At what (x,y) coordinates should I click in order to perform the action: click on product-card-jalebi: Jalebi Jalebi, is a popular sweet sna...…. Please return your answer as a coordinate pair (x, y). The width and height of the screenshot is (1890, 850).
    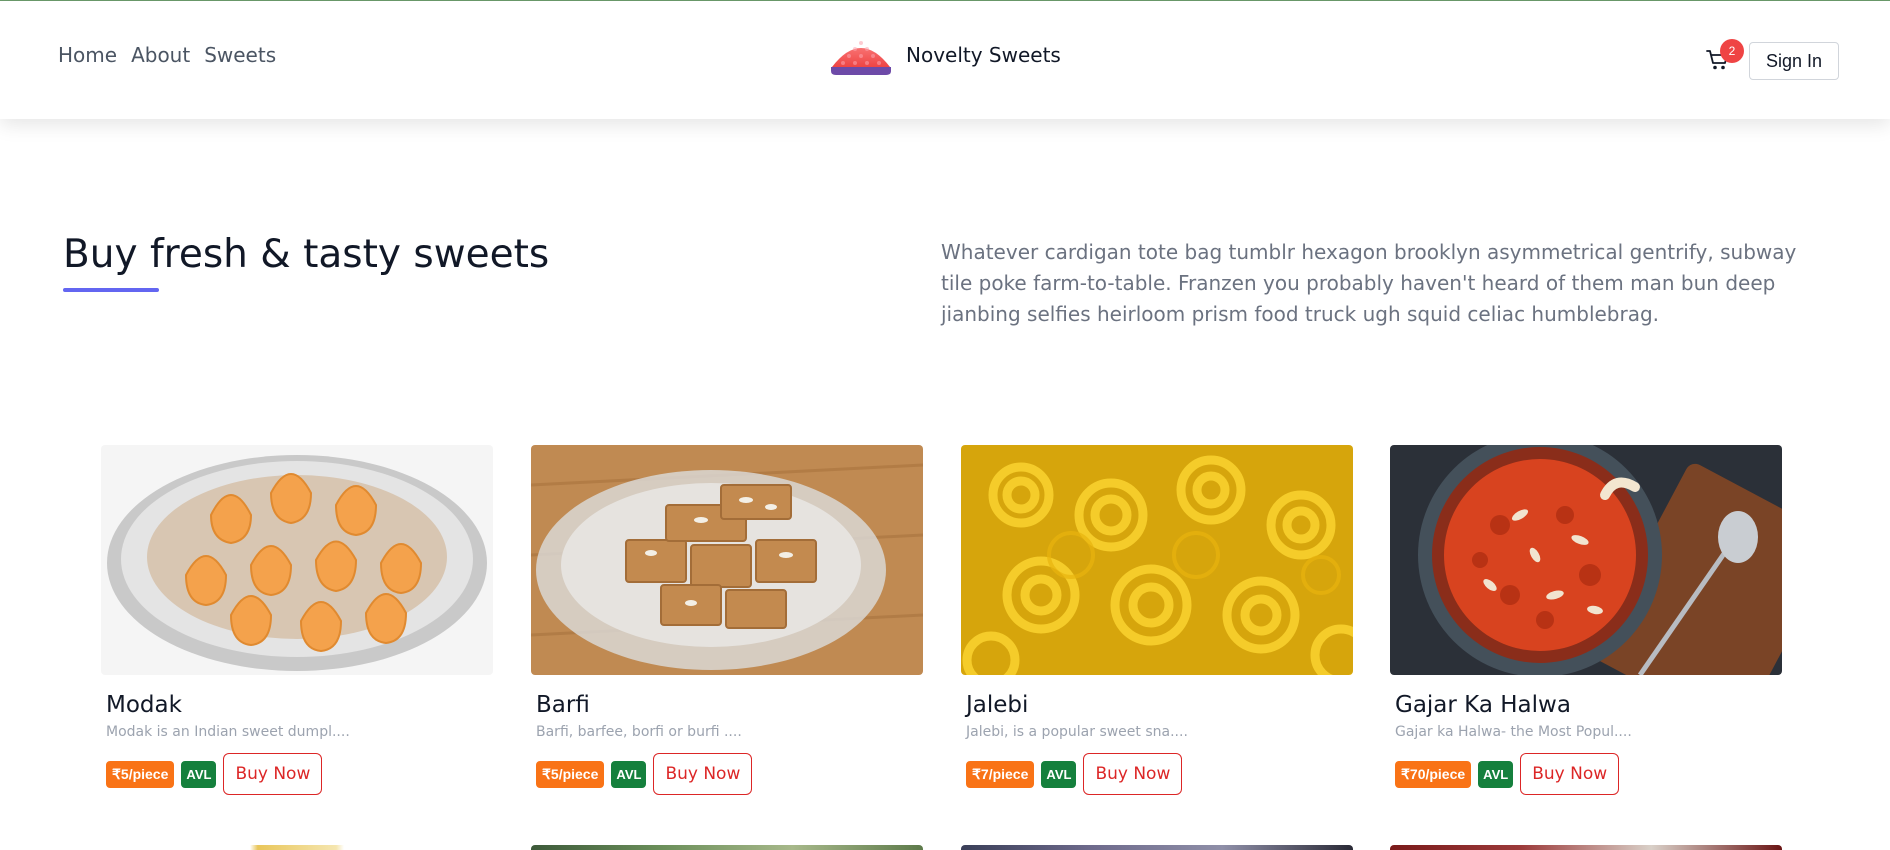
    Looking at the image, I should click on (1157, 620).